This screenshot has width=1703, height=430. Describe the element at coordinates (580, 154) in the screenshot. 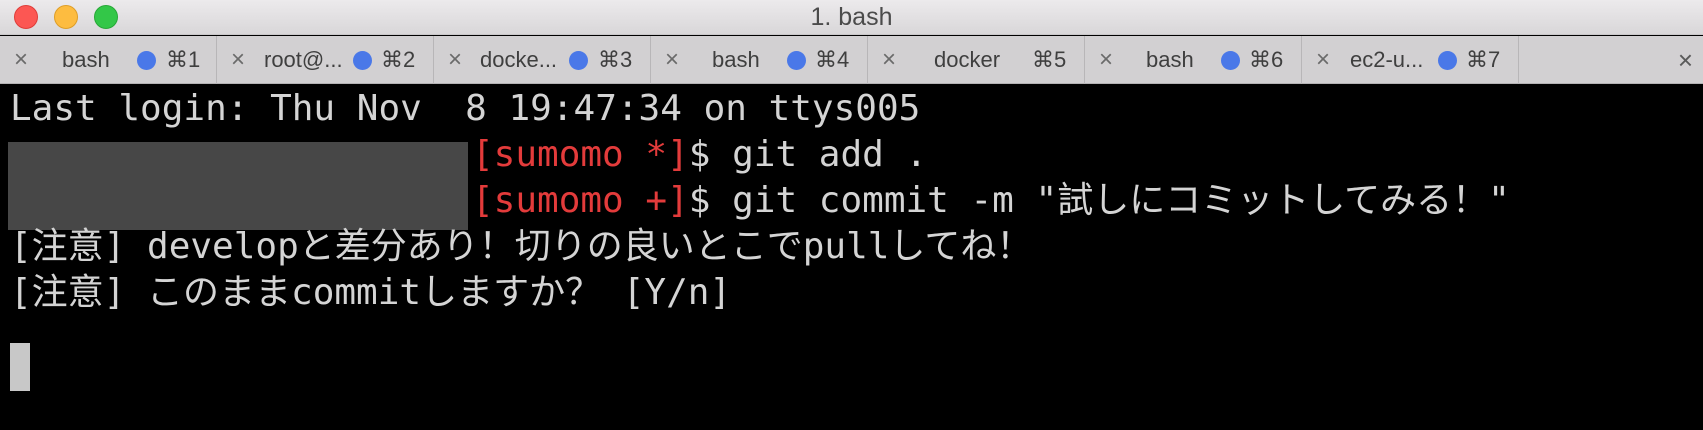

I see `prompt-branch: [sumomo *]` at that location.